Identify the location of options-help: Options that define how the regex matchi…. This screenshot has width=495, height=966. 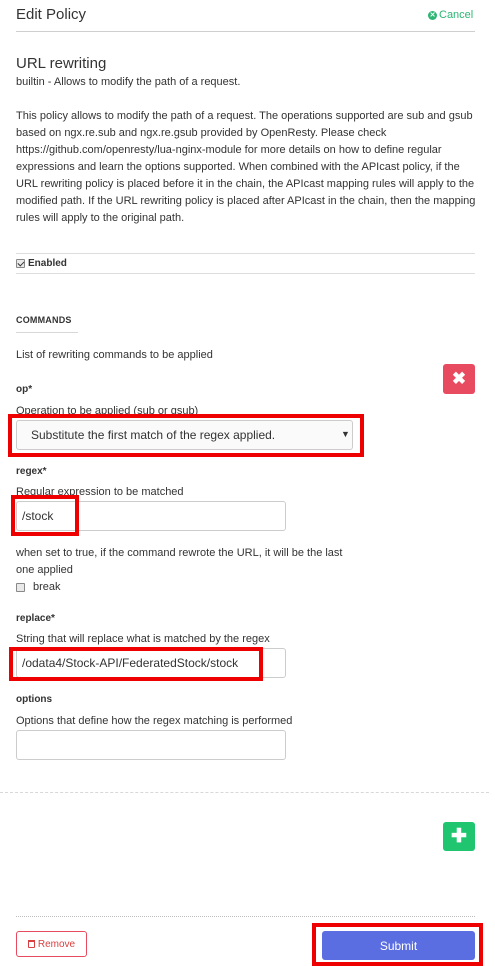
(154, 721).